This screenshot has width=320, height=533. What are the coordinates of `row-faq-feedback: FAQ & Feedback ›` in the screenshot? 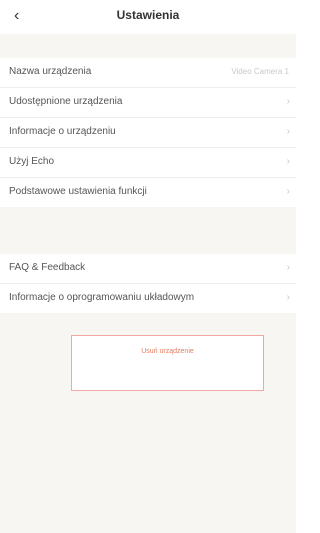 It's located at (148, 269).